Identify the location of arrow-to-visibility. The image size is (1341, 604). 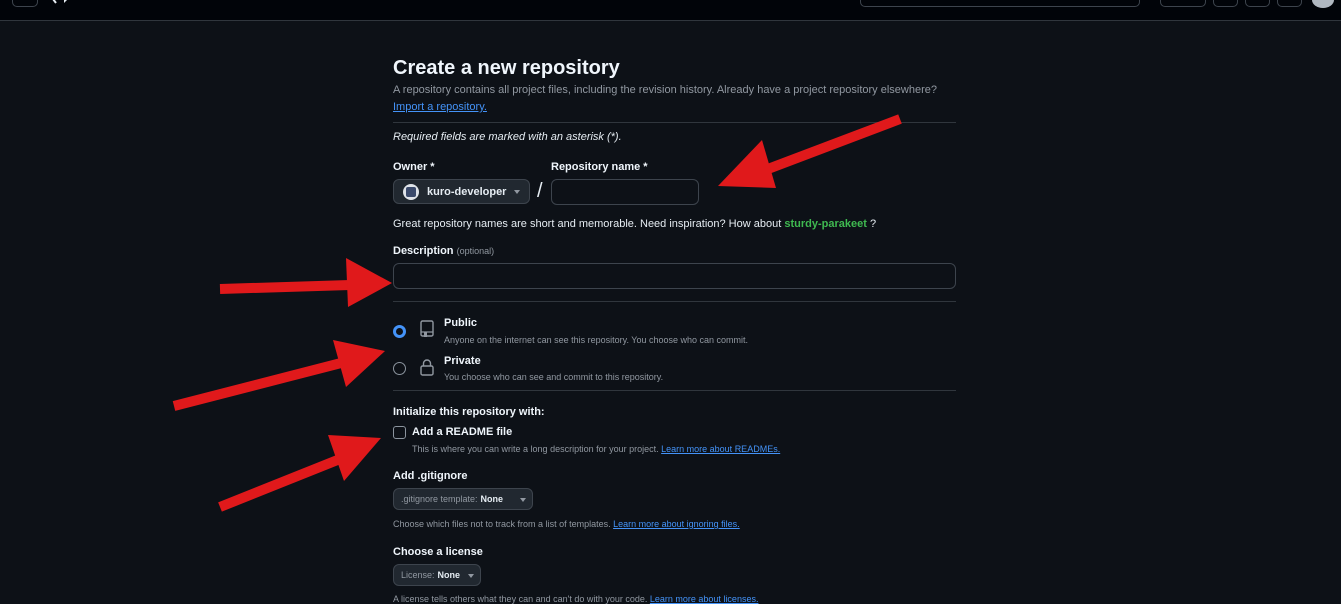
(278, 375).